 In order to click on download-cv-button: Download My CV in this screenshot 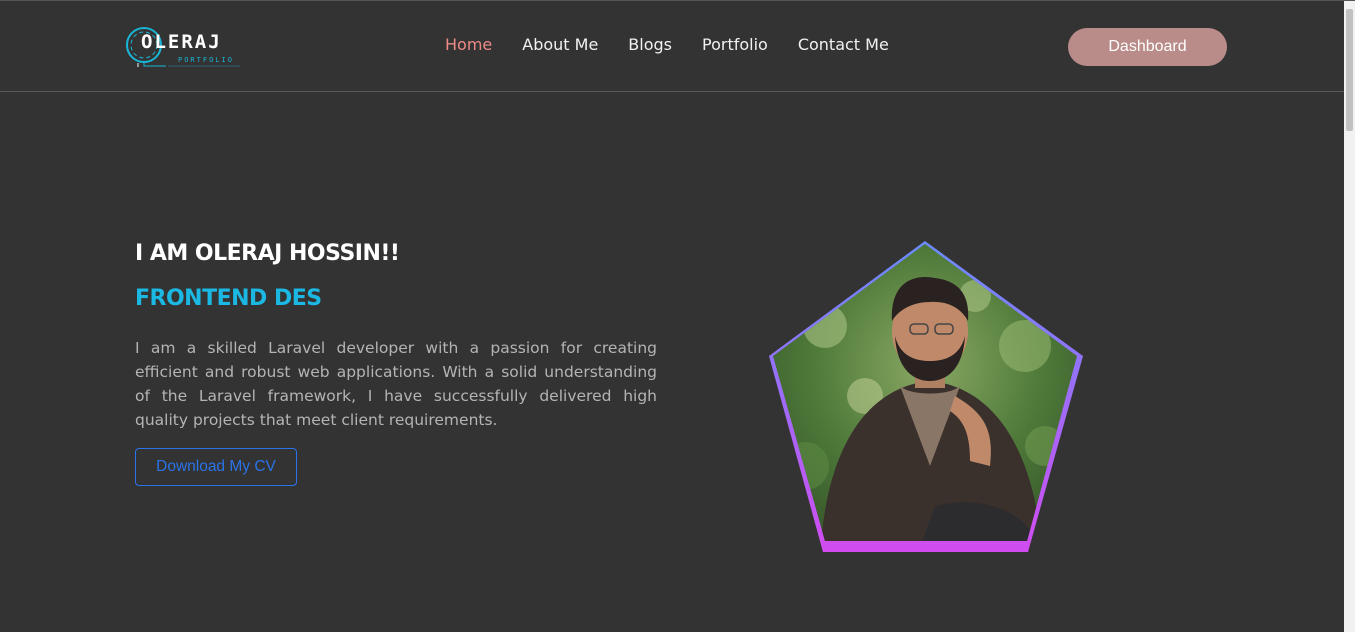, I will do `click(216, 467)`.